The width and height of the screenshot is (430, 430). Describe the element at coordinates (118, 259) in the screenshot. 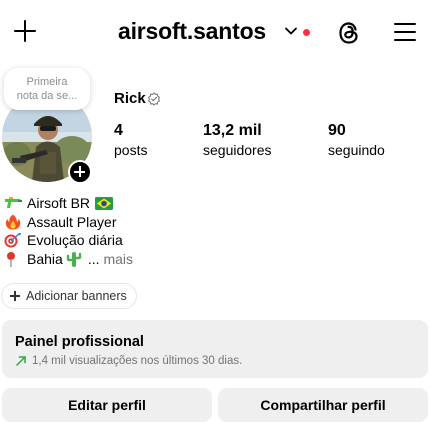

I see `bio-more-link: mais` at that location.